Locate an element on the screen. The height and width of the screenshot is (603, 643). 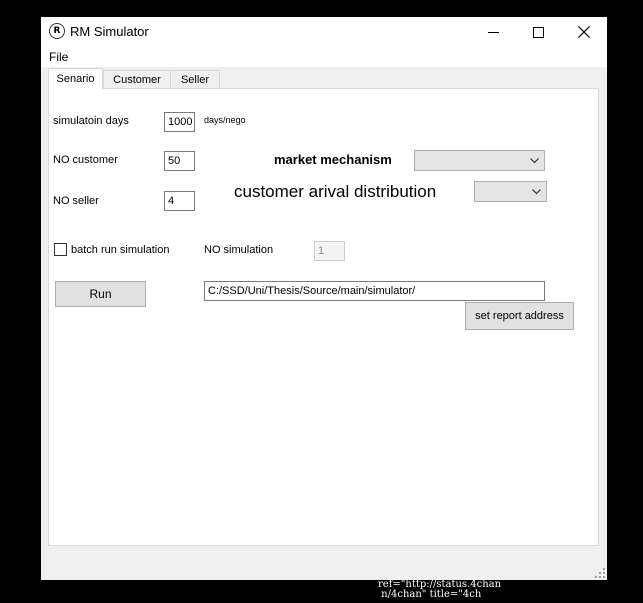
arrival-distribution-label: customer arival distribution is located at coordinates (335, 191).